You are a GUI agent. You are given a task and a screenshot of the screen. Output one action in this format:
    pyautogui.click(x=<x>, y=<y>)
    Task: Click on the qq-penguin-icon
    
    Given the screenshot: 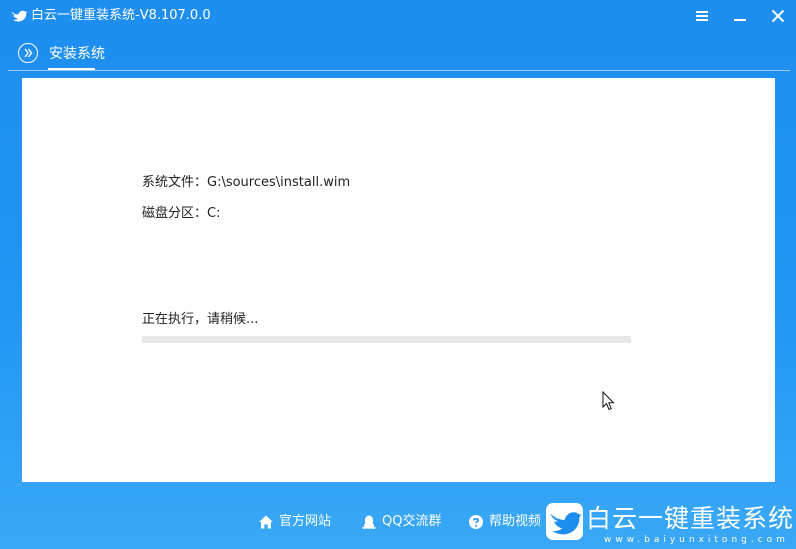 What is the action you would take?
    pyautogui.click(x=369, y=522)
    